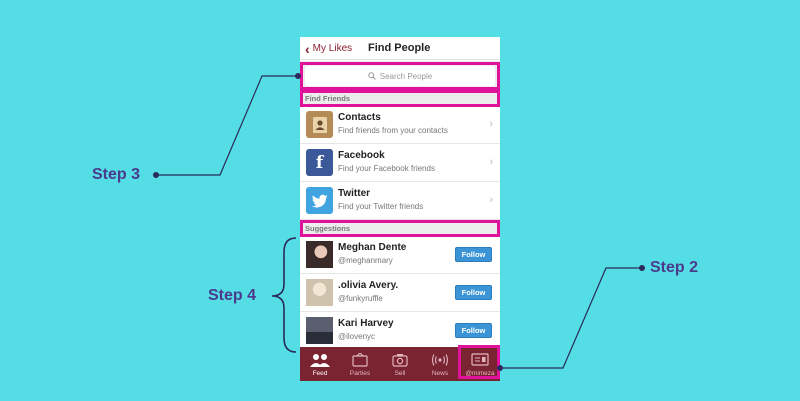 The height and width of the screenshot is (401, 800). I want to click on step-2-label: Step 2, so click(674, 267).